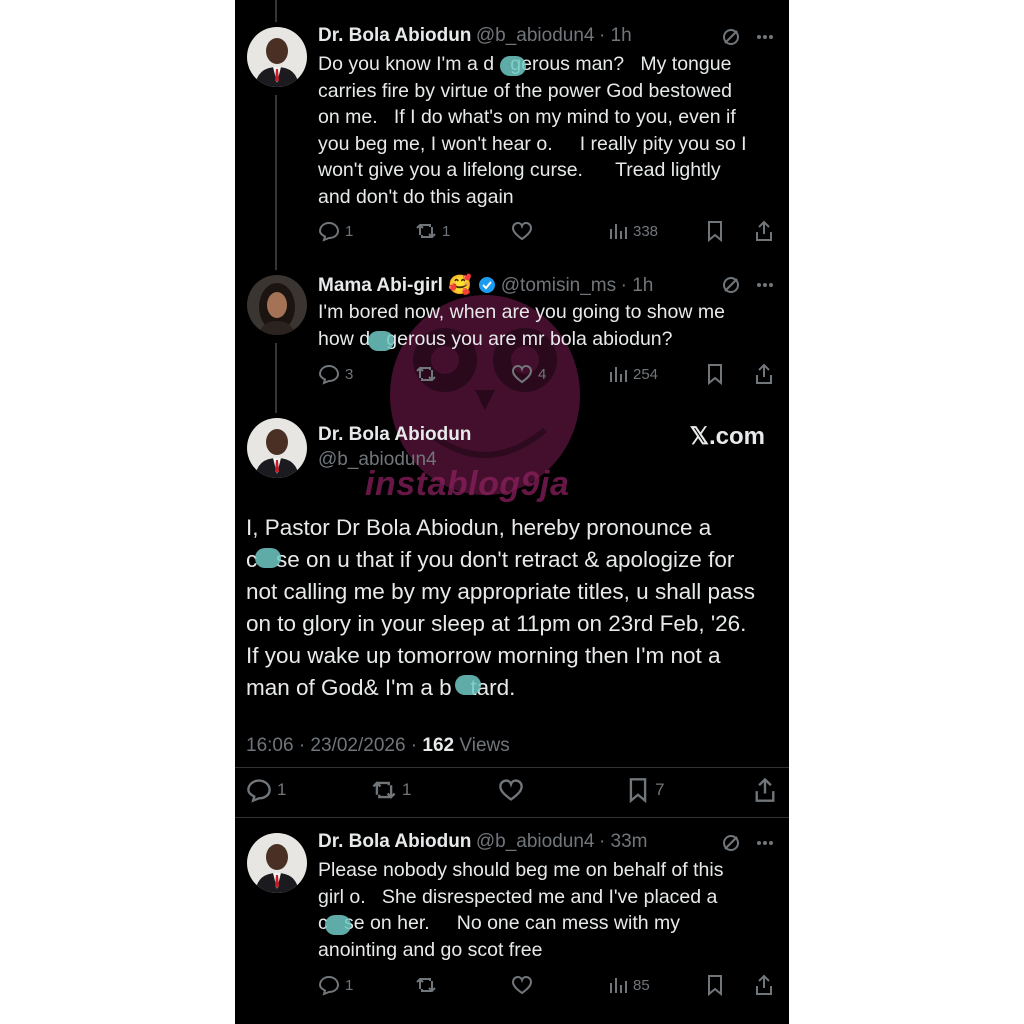  I want to click on like-button: 4, so click(528, 374).